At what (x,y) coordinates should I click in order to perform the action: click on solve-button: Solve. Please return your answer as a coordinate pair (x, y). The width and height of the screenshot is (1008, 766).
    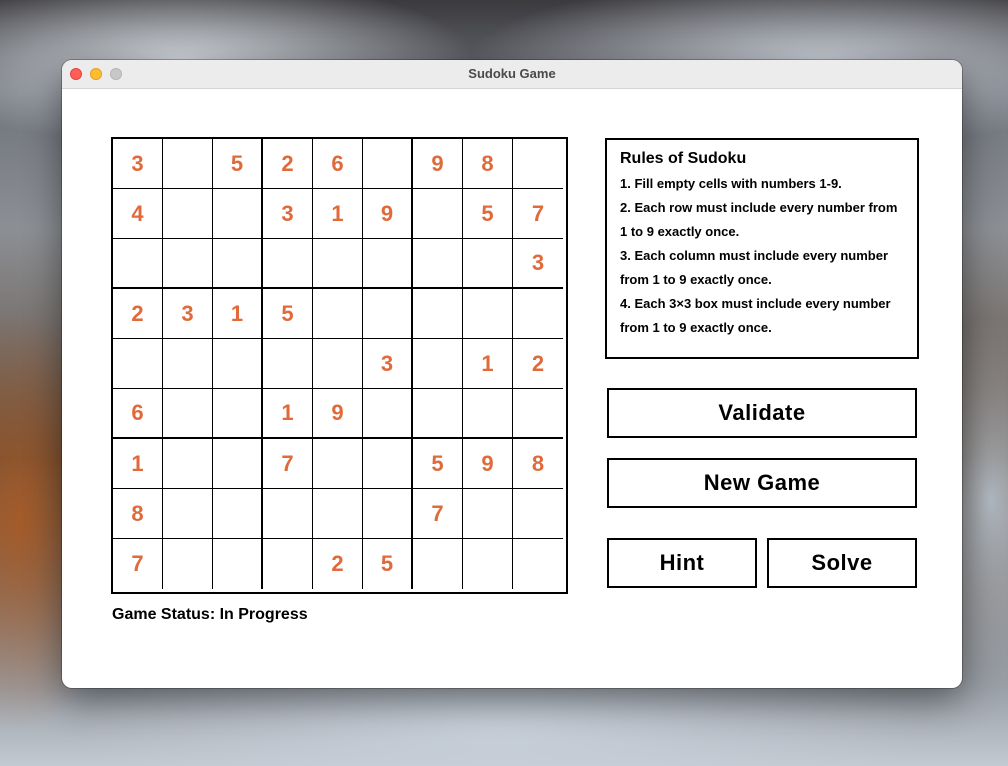
    Looking at the image, I should click on (842, 563).